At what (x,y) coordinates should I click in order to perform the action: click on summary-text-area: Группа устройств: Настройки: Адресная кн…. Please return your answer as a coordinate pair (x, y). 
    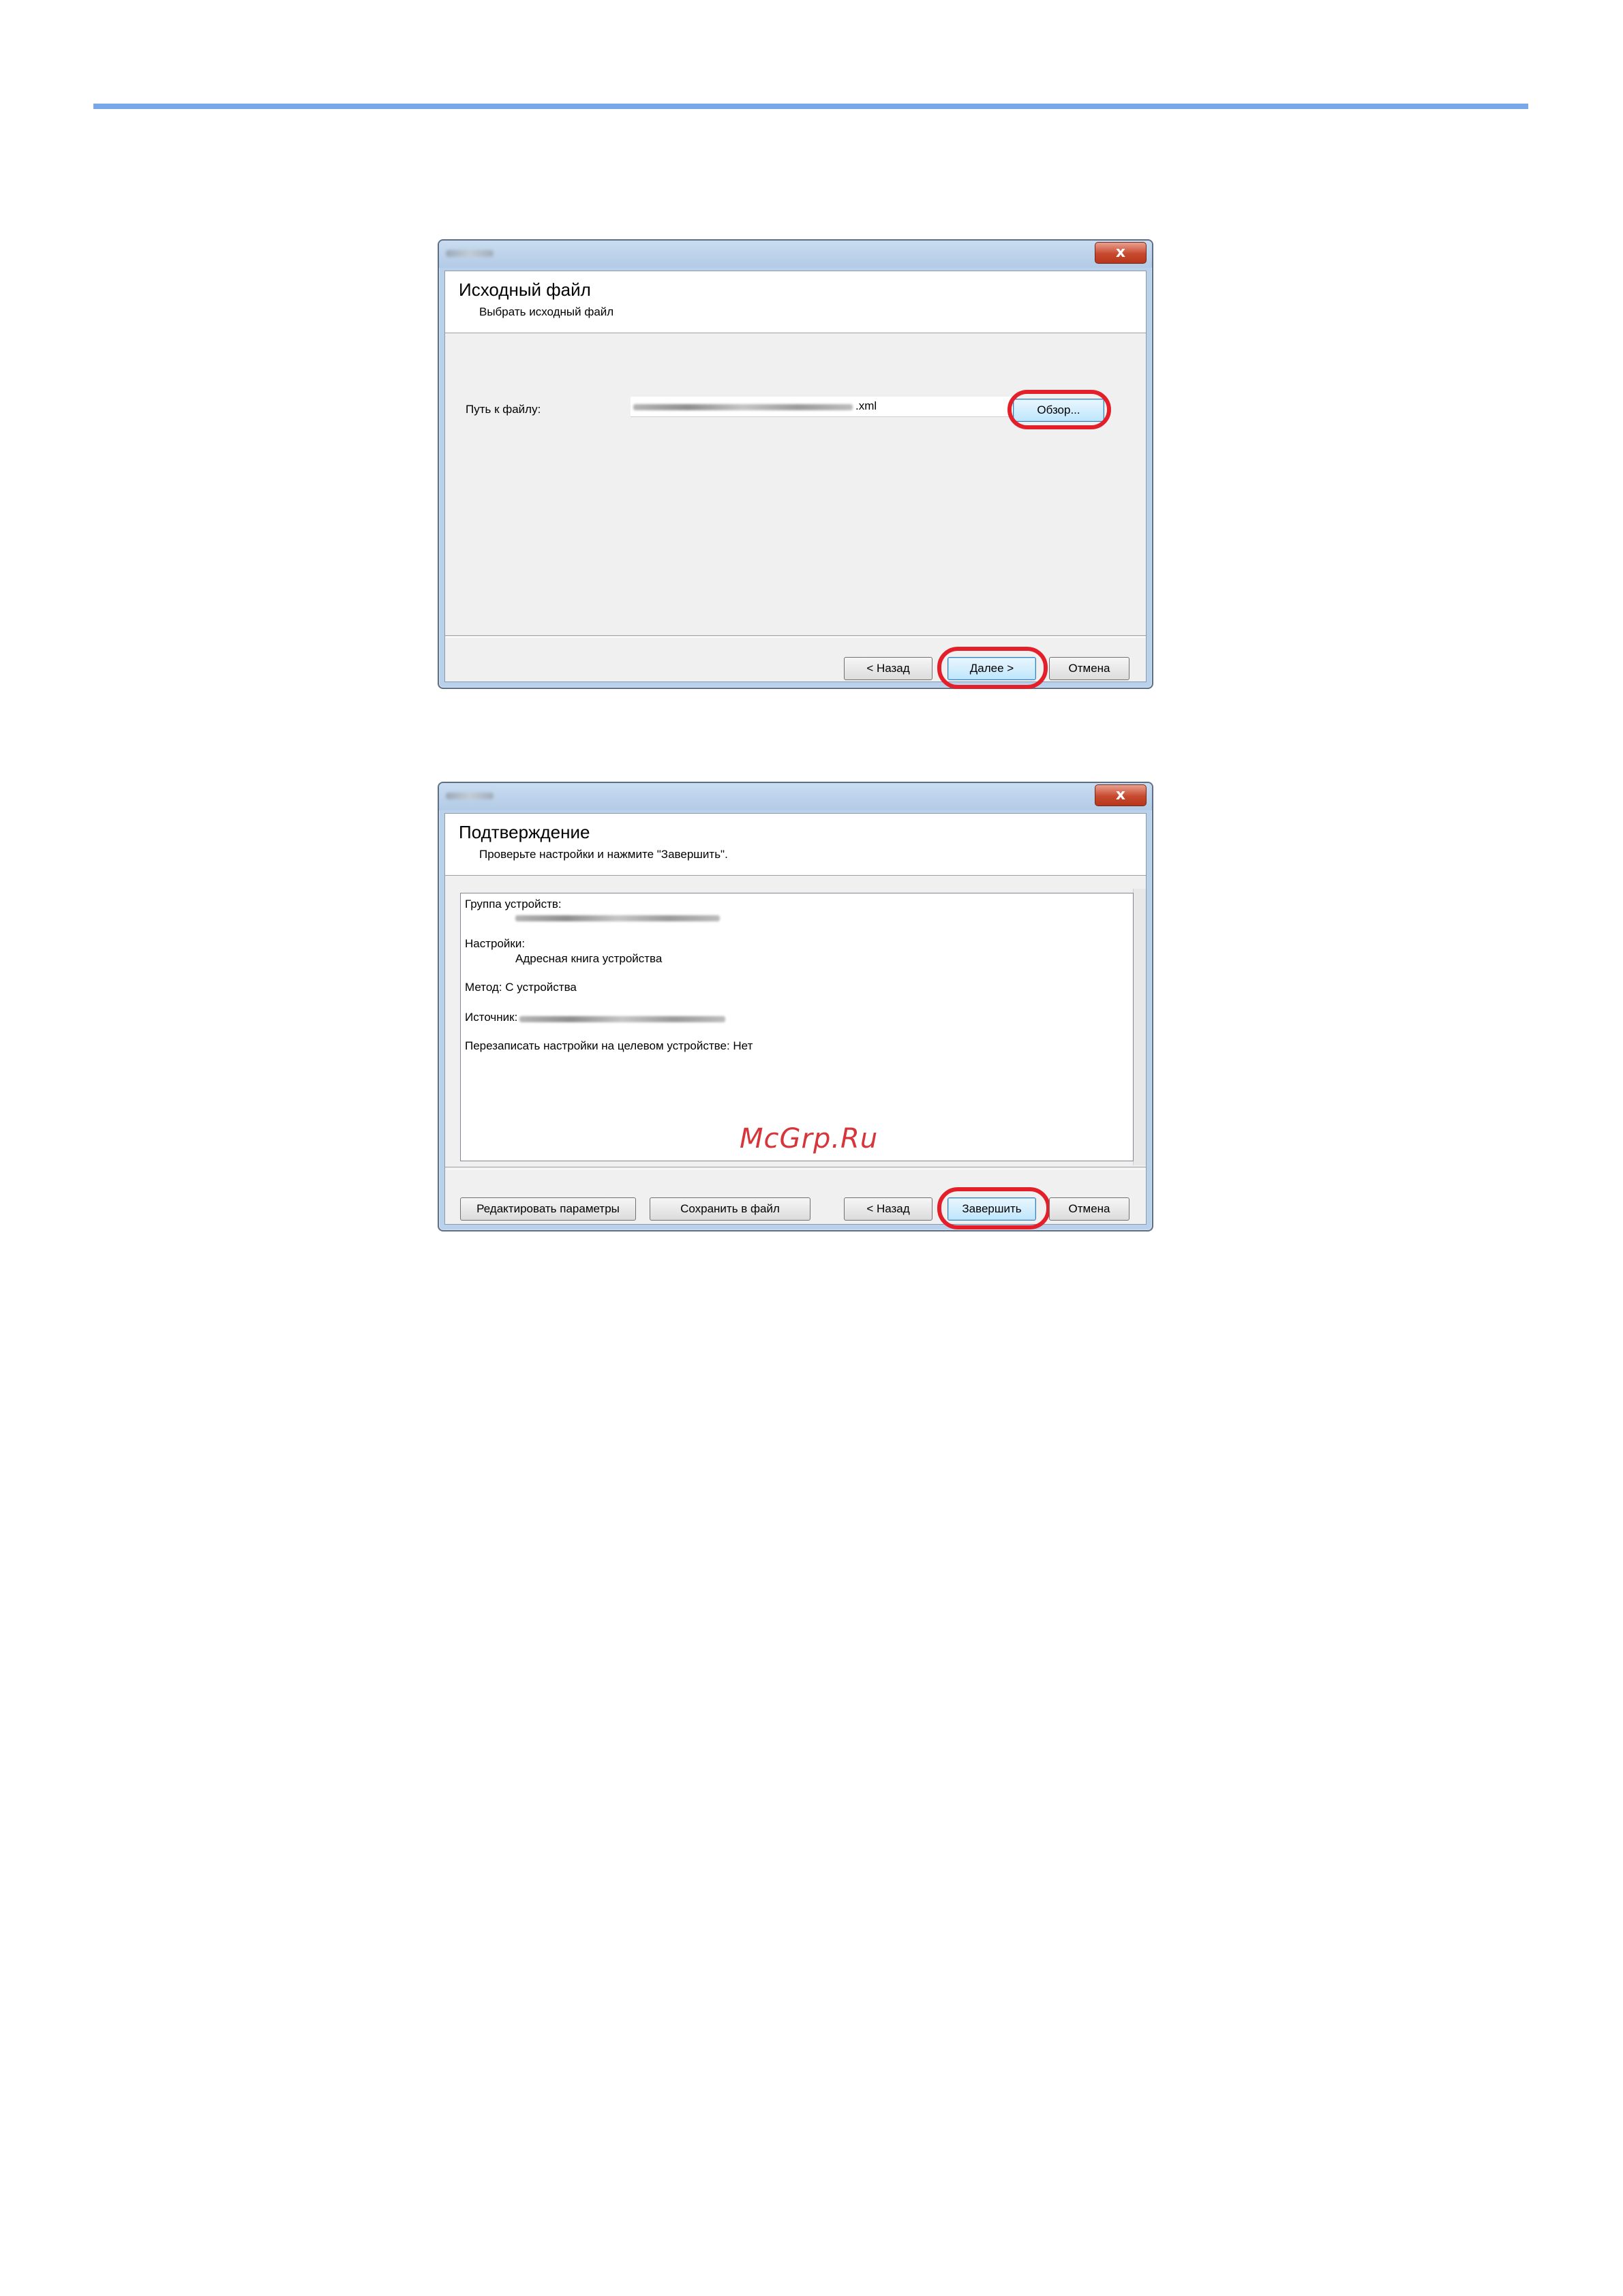
    Looking at the image, I should click on (797, 1027).